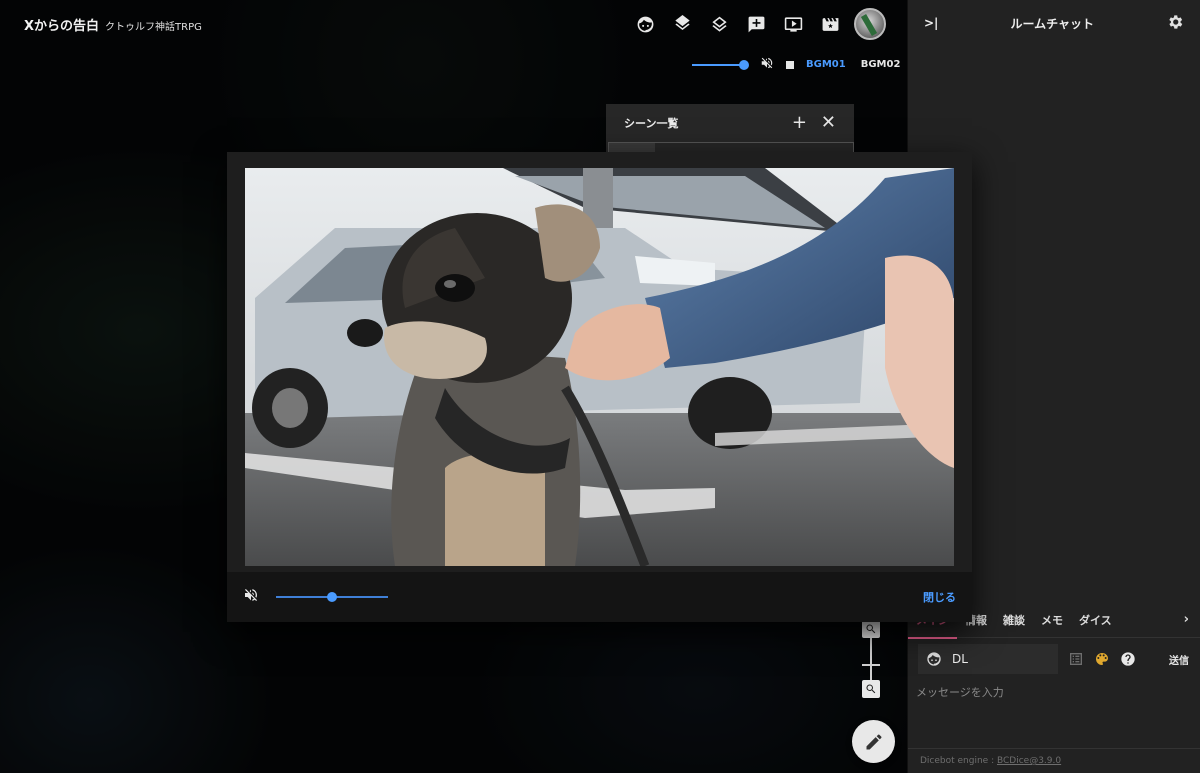 This screenshot has width=1200, height=773. Describe the element at coordinates (682, 24) in the screenshot. I see `layers-icon` at that location.